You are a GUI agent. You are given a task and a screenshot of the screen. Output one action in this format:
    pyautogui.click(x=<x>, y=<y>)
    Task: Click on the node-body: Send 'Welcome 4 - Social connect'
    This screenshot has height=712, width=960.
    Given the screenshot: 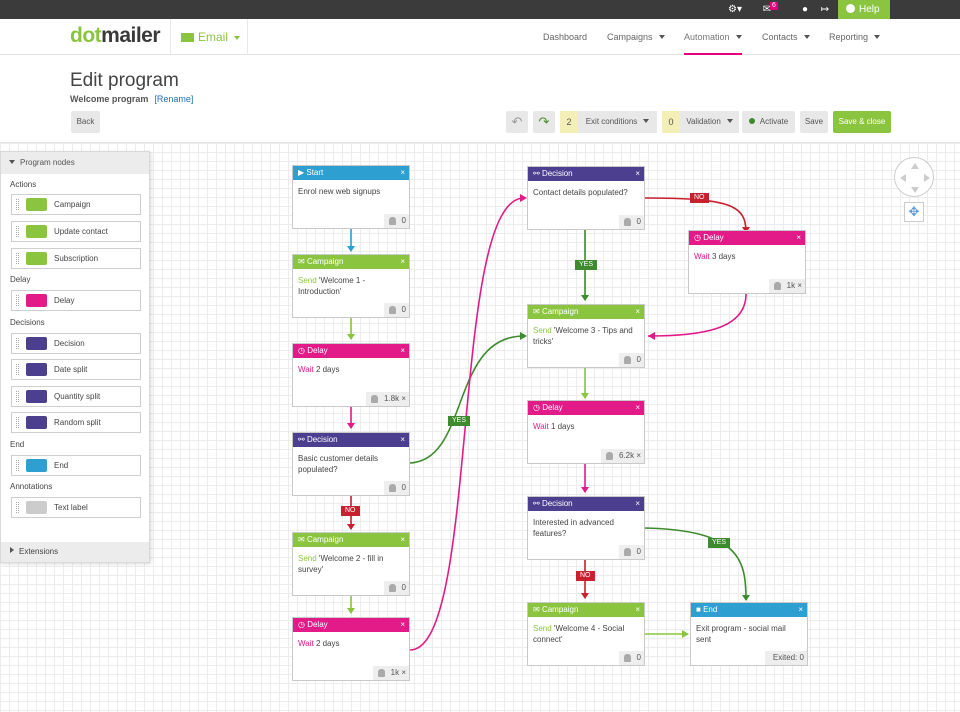 What is the action you would take?
    pyautogui.click(x=586, y=634)
    